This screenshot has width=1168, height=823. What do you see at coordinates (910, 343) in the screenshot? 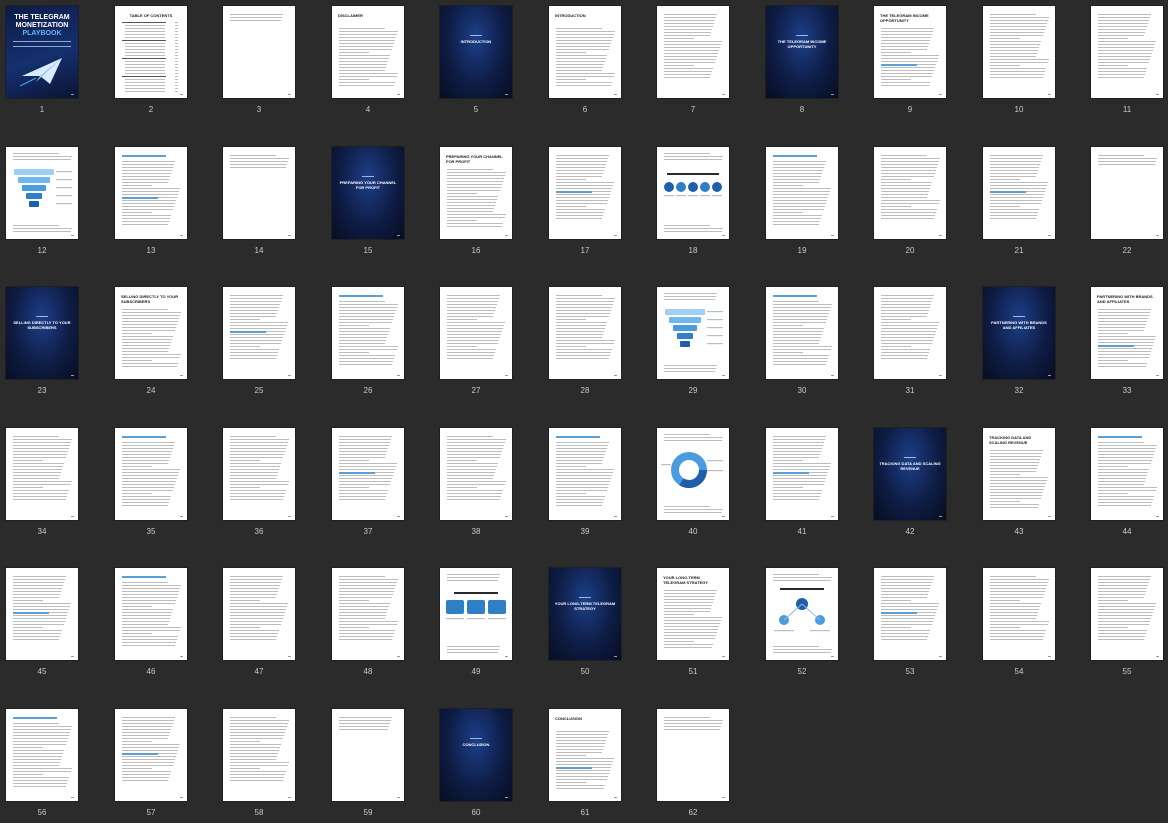
I see `page-thumbnail: 31` at bounding box center [910, 343].